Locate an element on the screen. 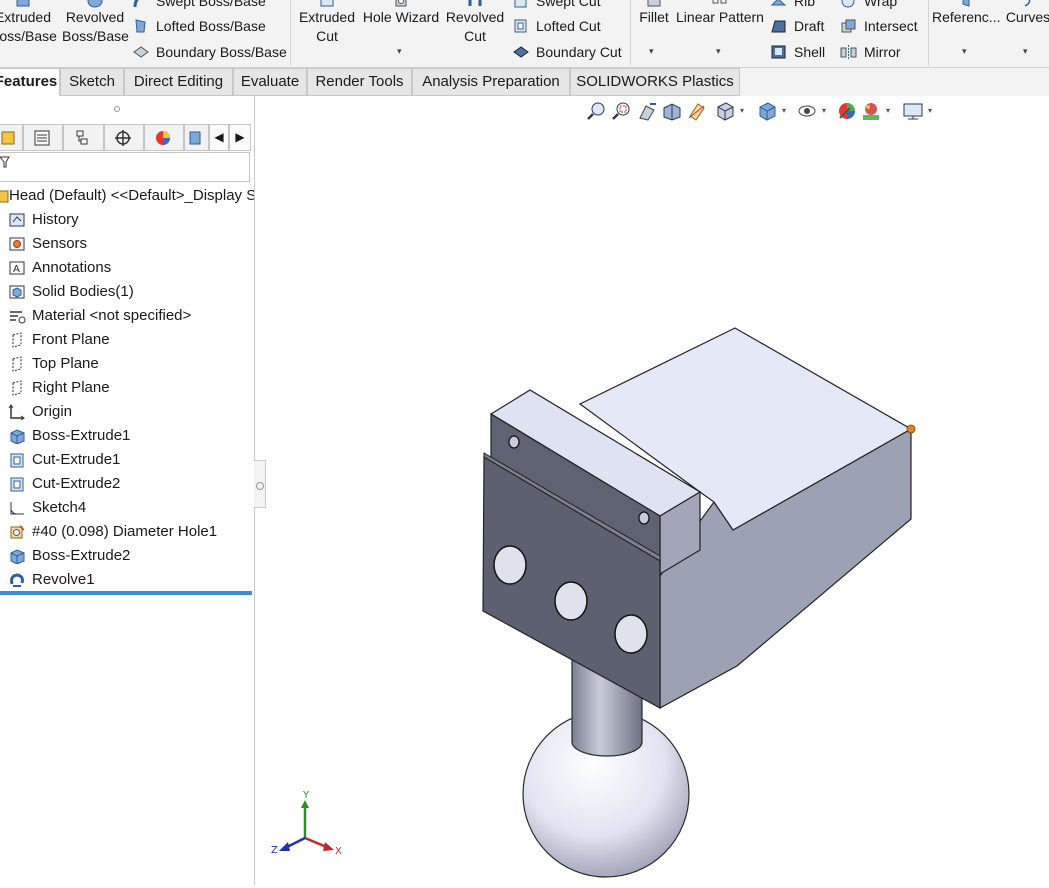  display-manager-tab is located at coordinates (164, 137).